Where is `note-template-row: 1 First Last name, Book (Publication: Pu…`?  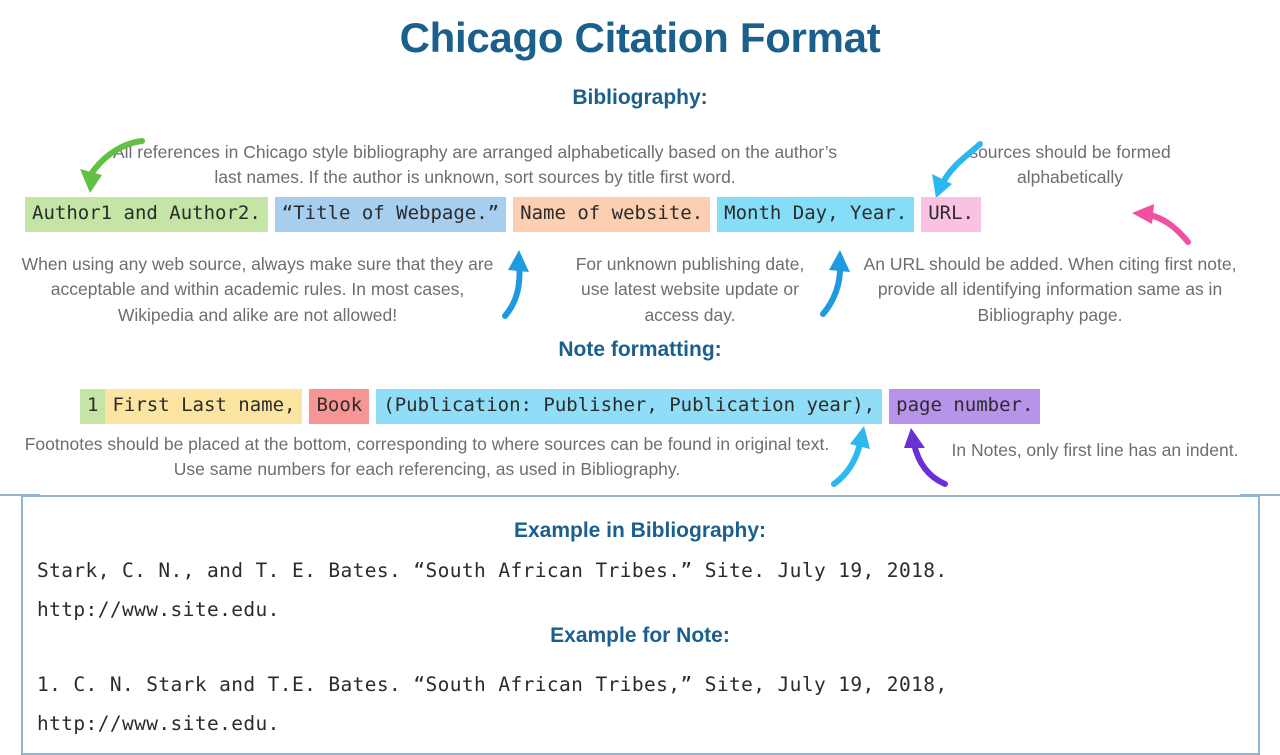 note-template-row: 1 First Last name, Book (Publication: Pu… is located at coordinates (560, 406).